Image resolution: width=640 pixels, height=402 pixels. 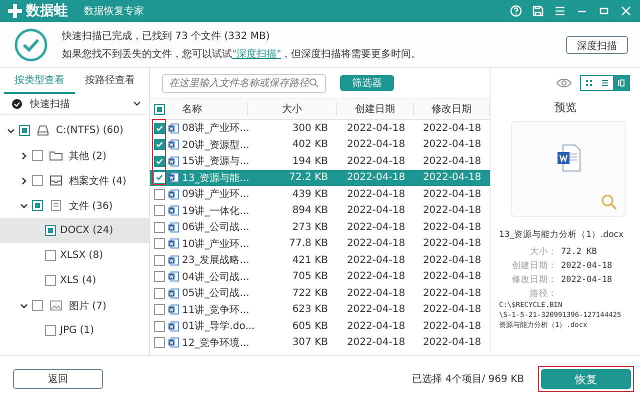 What do you see at coordinates (621, 83) in the screenshot?
I see `detail-view-icon` at bounding box center [621, 83].